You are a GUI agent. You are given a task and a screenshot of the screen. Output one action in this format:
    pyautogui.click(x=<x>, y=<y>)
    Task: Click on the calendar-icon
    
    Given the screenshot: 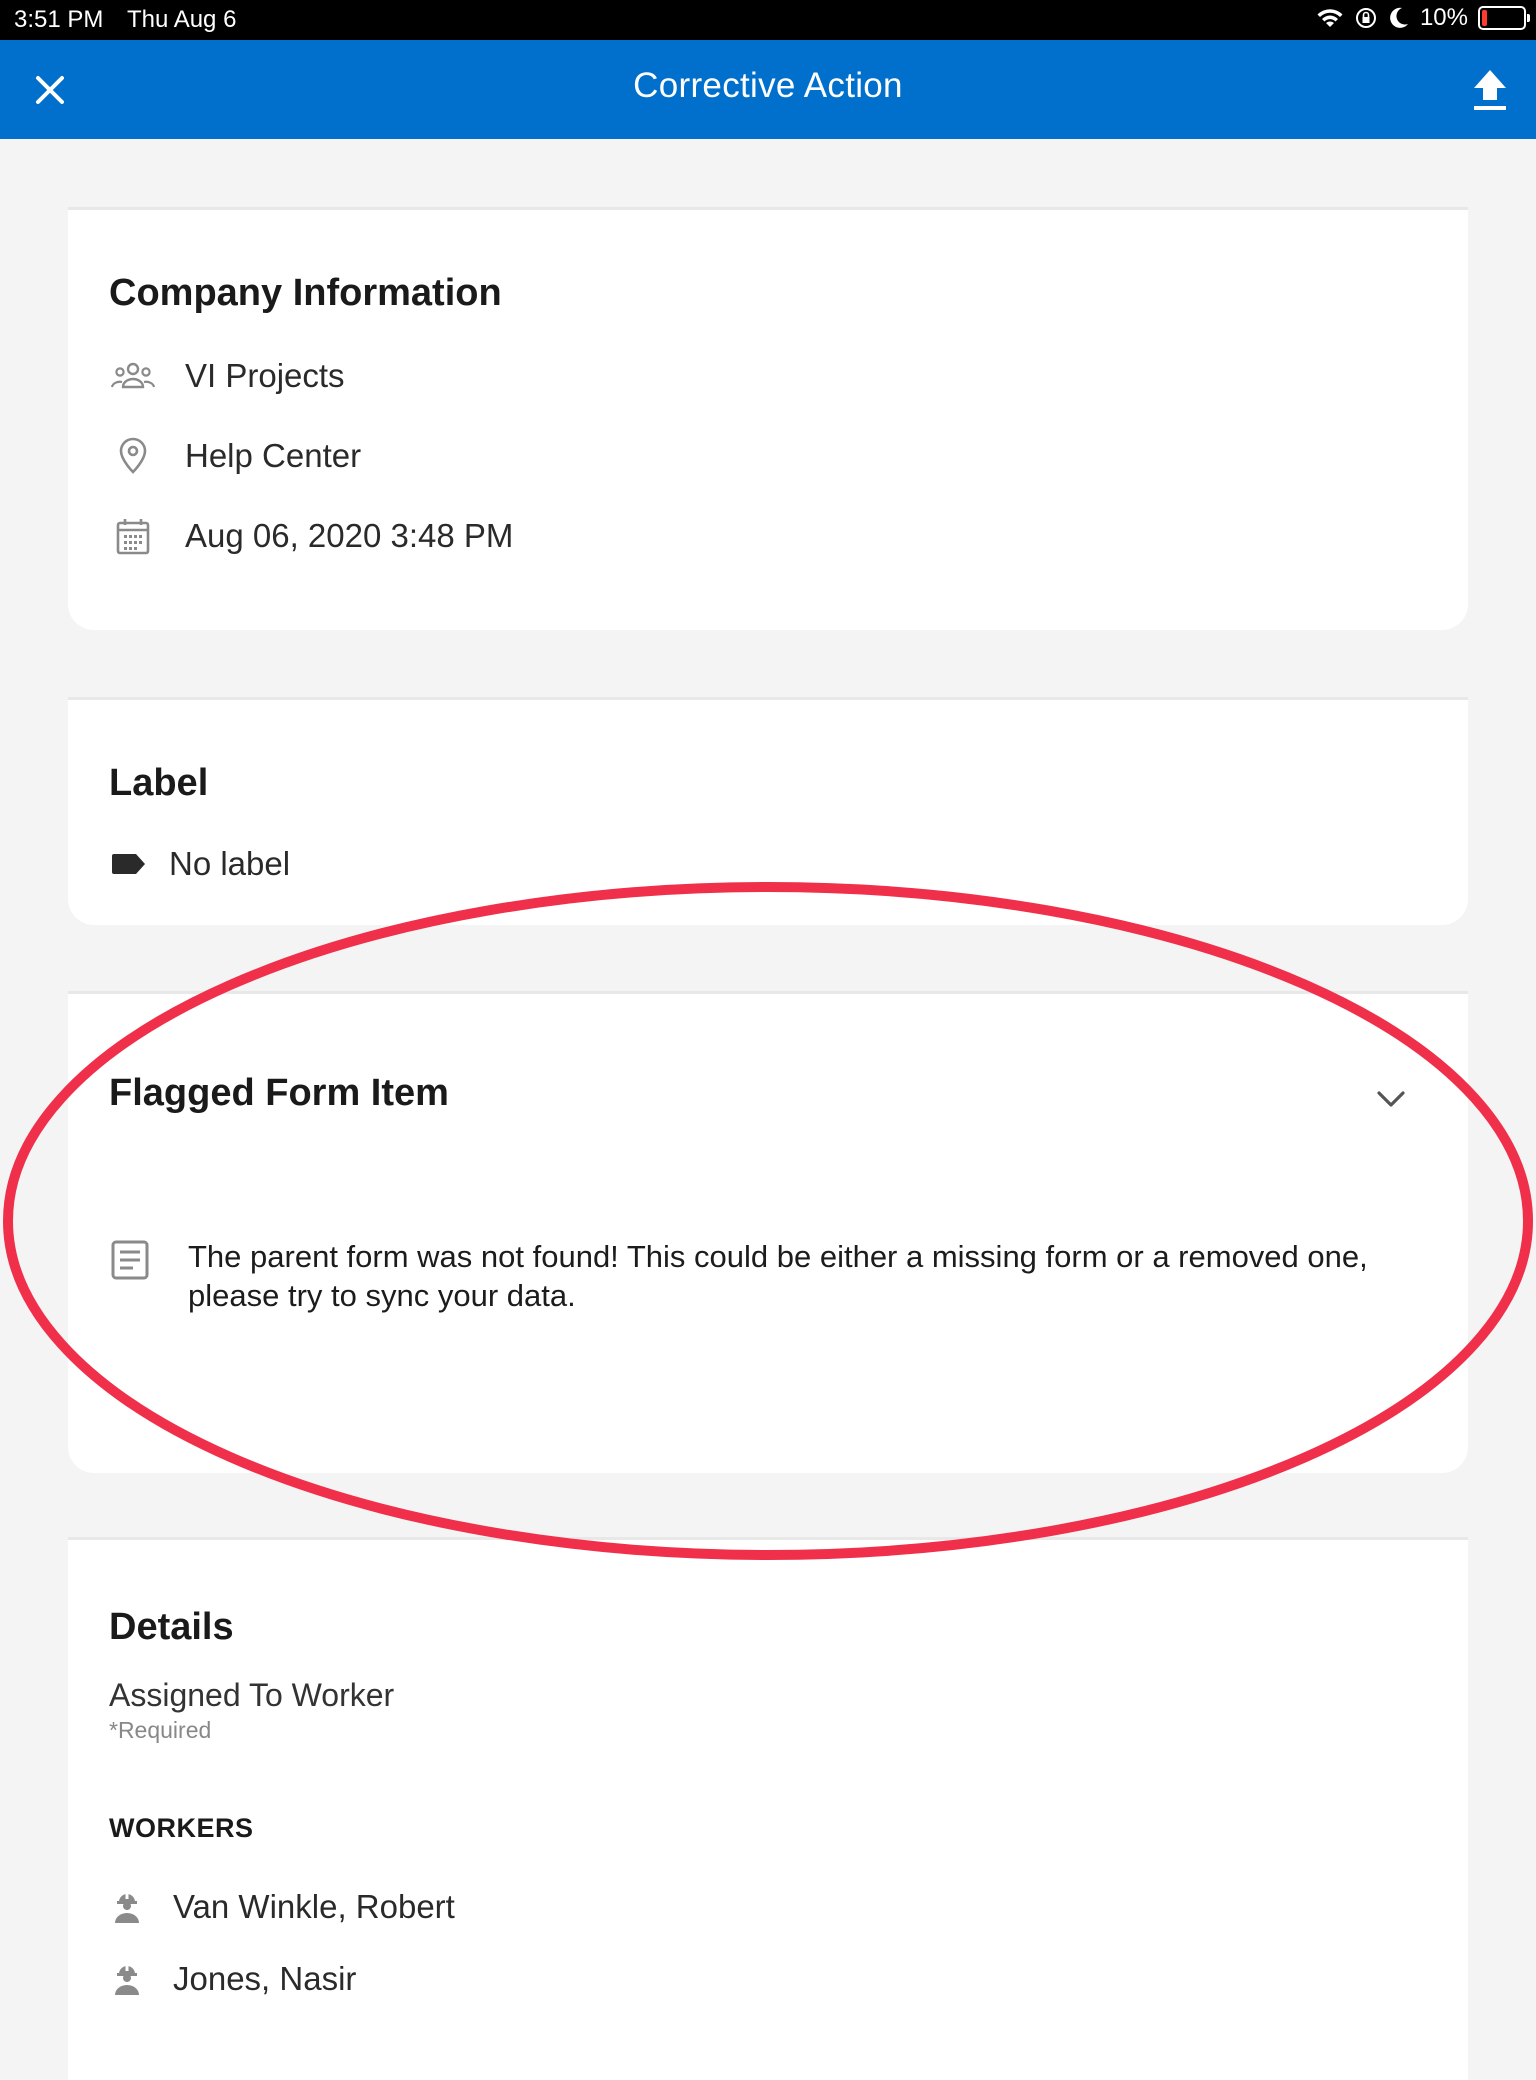 What is the action you would take?
    pyautogui.click(x=133, y=536)
    